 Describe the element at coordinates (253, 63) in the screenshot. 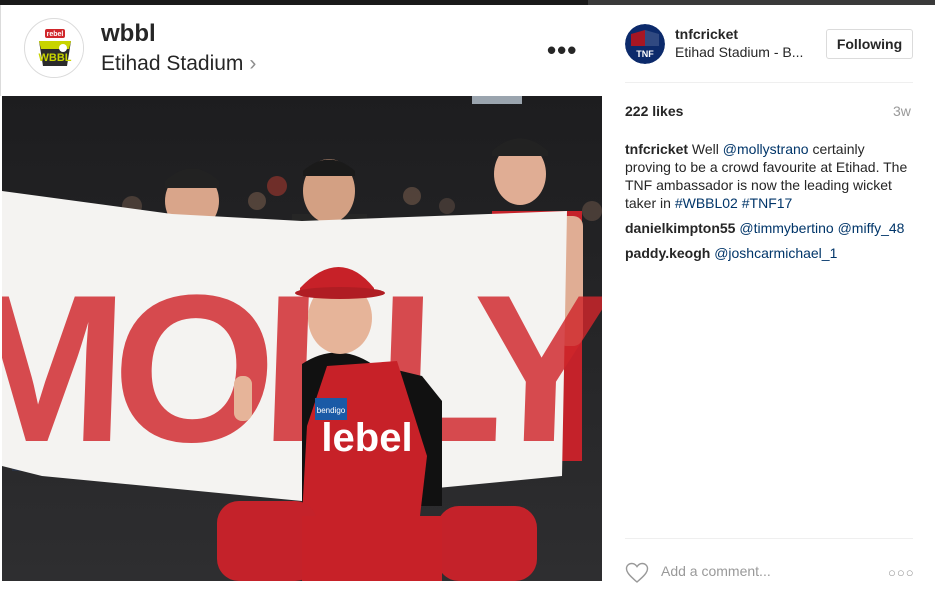

I see `chevron-right-icon: ›` at that location.